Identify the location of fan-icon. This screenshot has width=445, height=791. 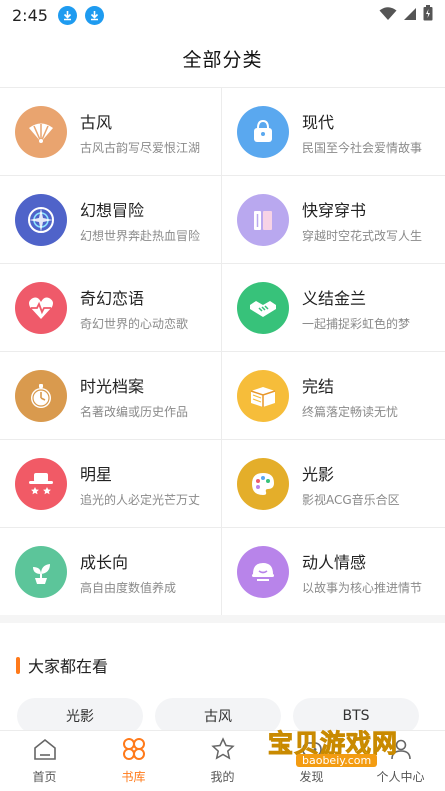
(41, 132).